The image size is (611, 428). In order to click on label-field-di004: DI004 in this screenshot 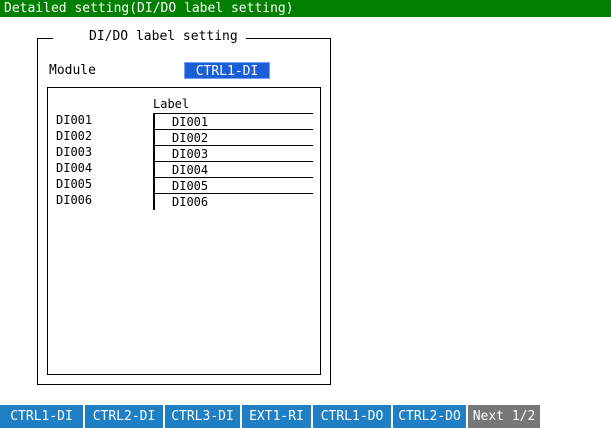, I will do `click(233, 169)`.